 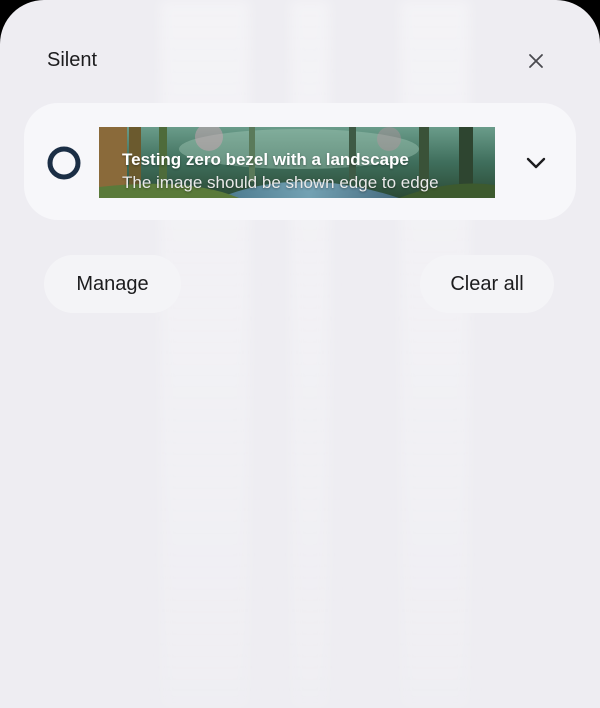 What do you see at coordinates (265, 159) in the screenshot?
I see `notification-title: Testing zero bezel with a landscape` at bounding box center [265, 159].